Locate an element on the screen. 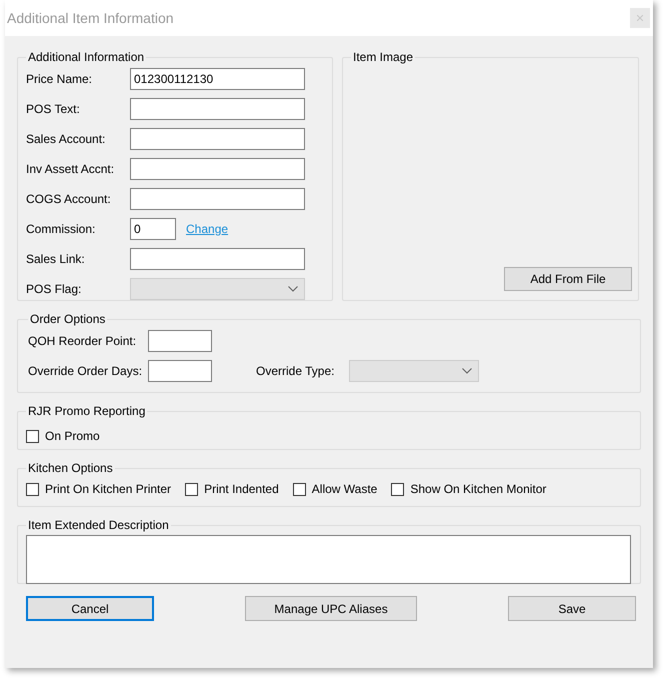  field-label: COGS Account: is located at coordinates (69, 199).